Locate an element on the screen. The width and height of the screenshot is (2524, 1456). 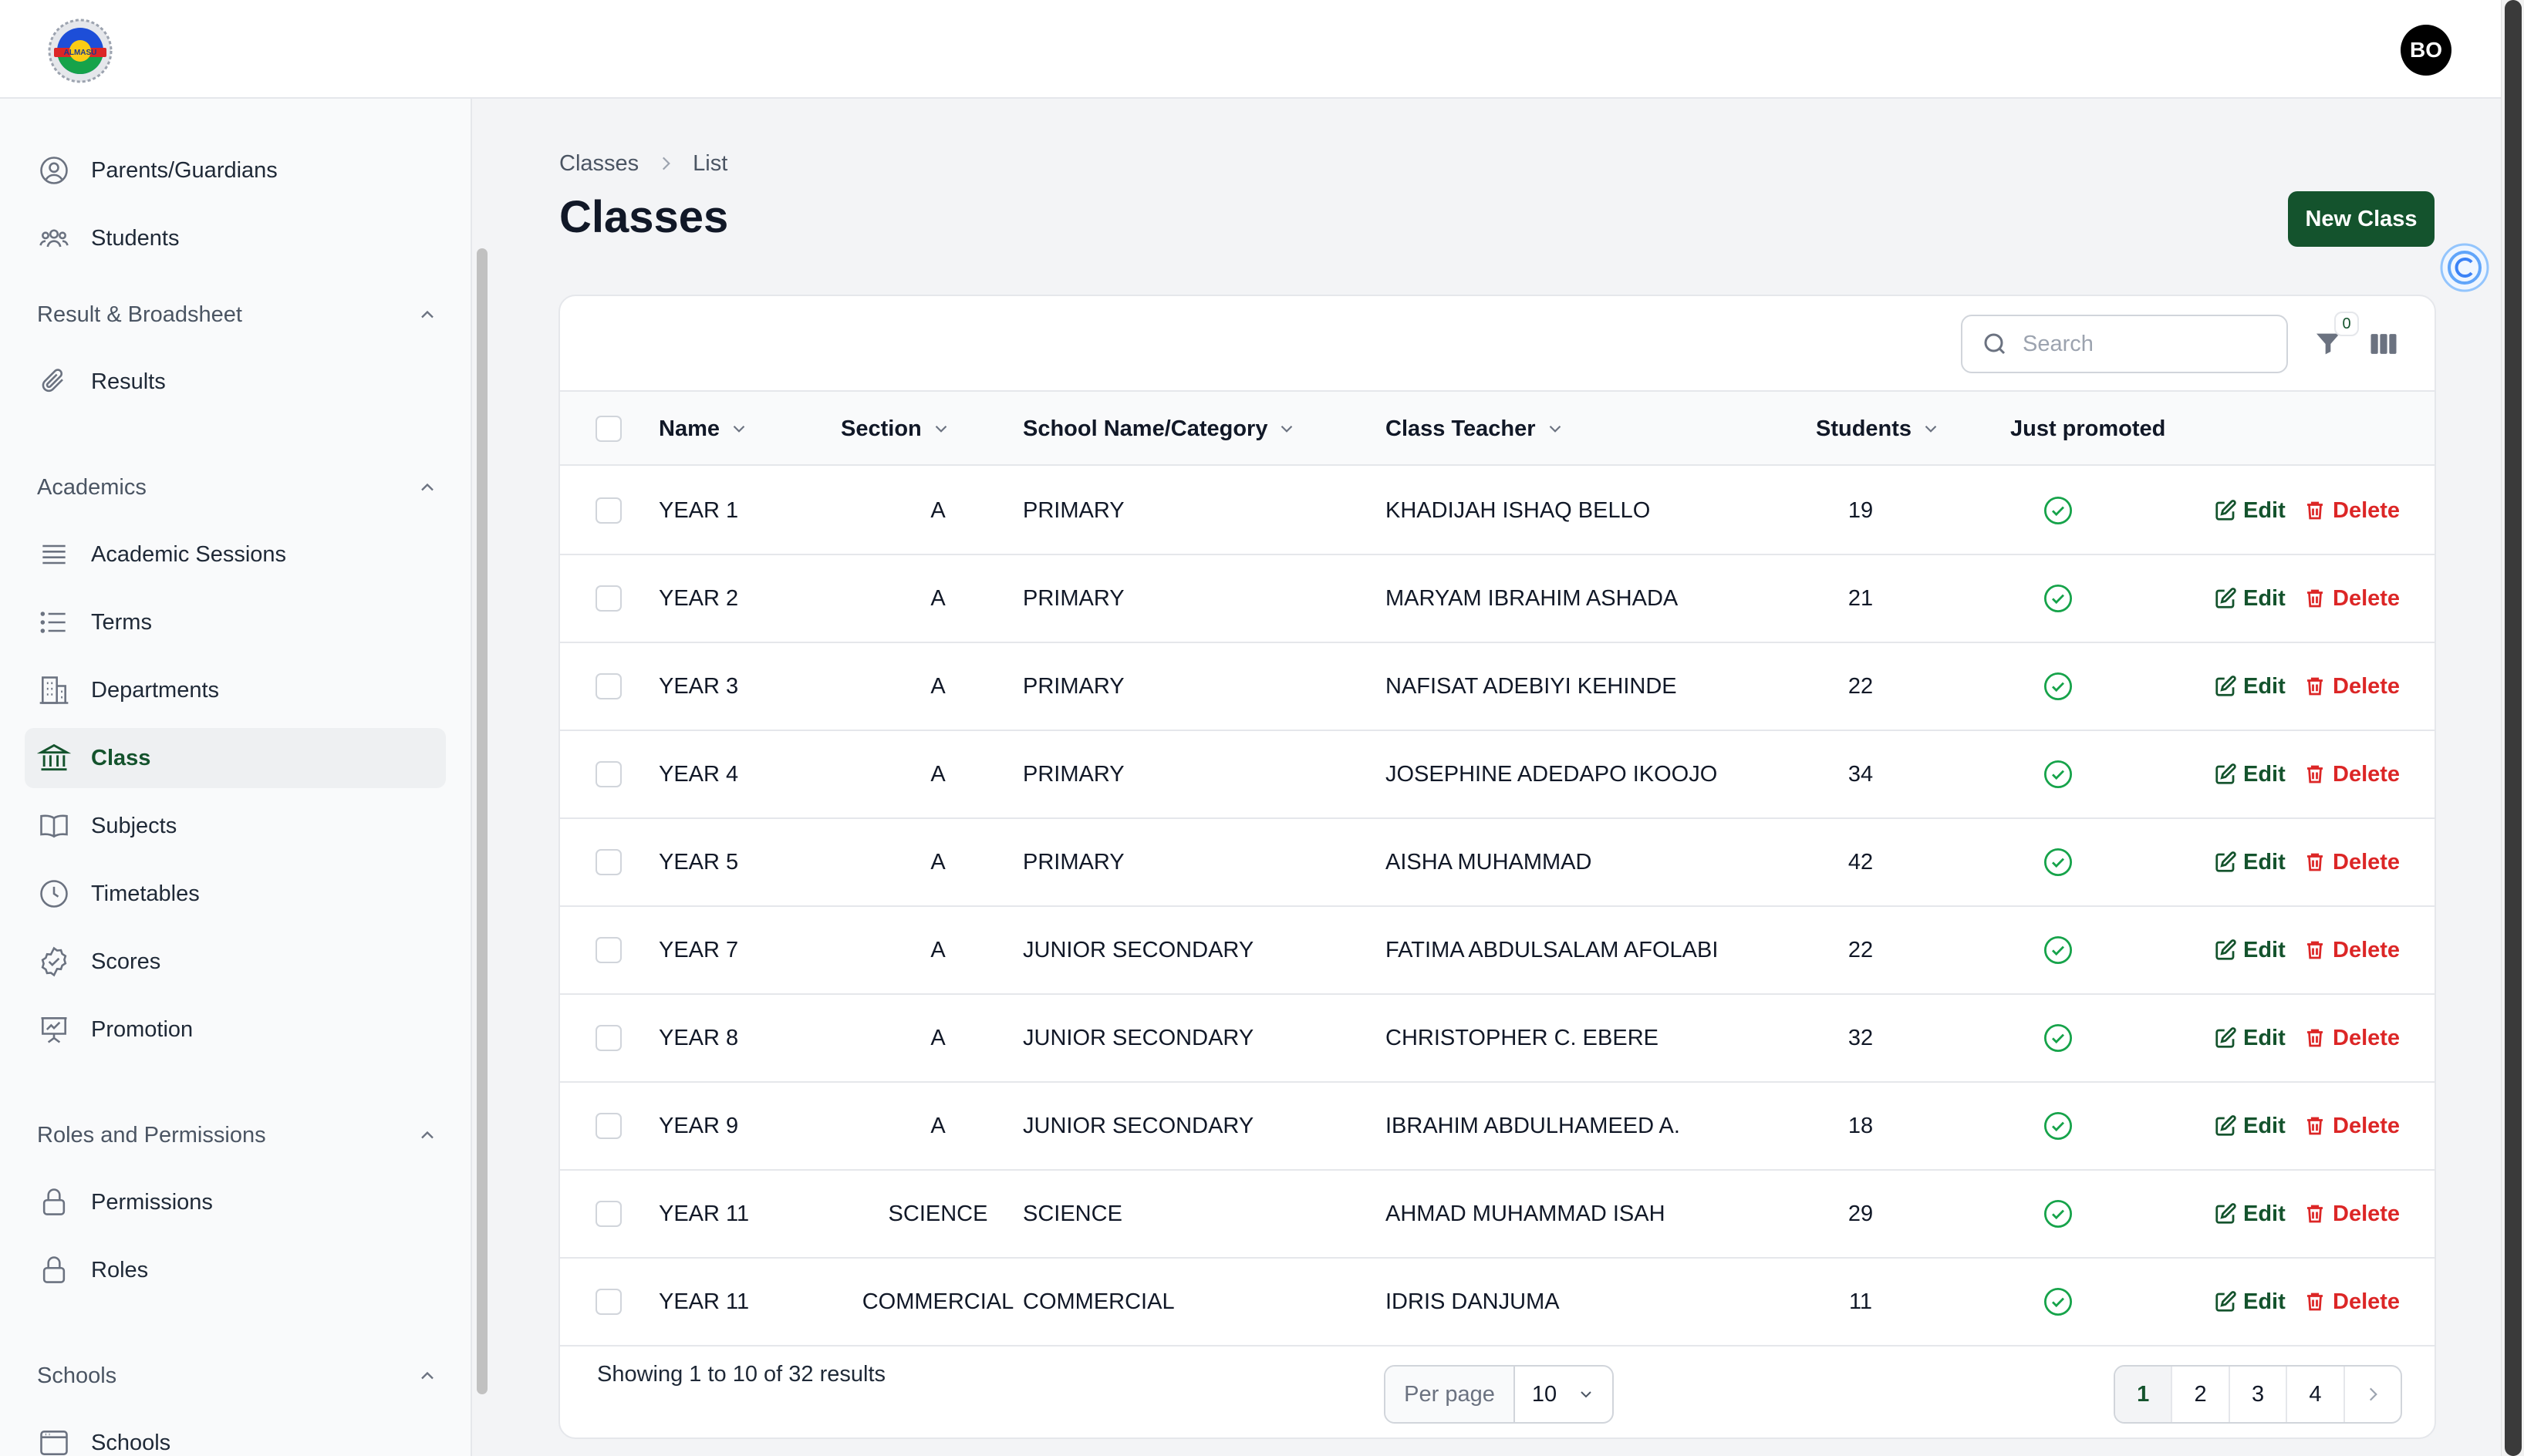
sidebar-item-terms: Terms is located at coordinates (235, 622).